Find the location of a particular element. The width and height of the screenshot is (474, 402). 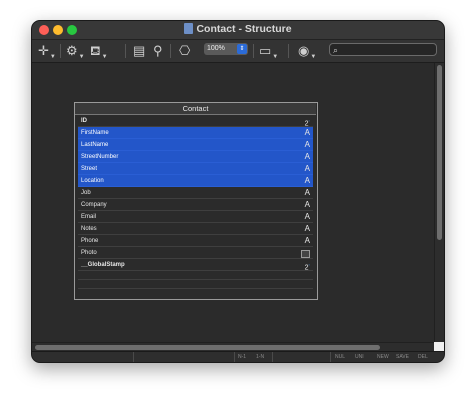

tools-button: ⚲ is located at coordinates (158, 51).